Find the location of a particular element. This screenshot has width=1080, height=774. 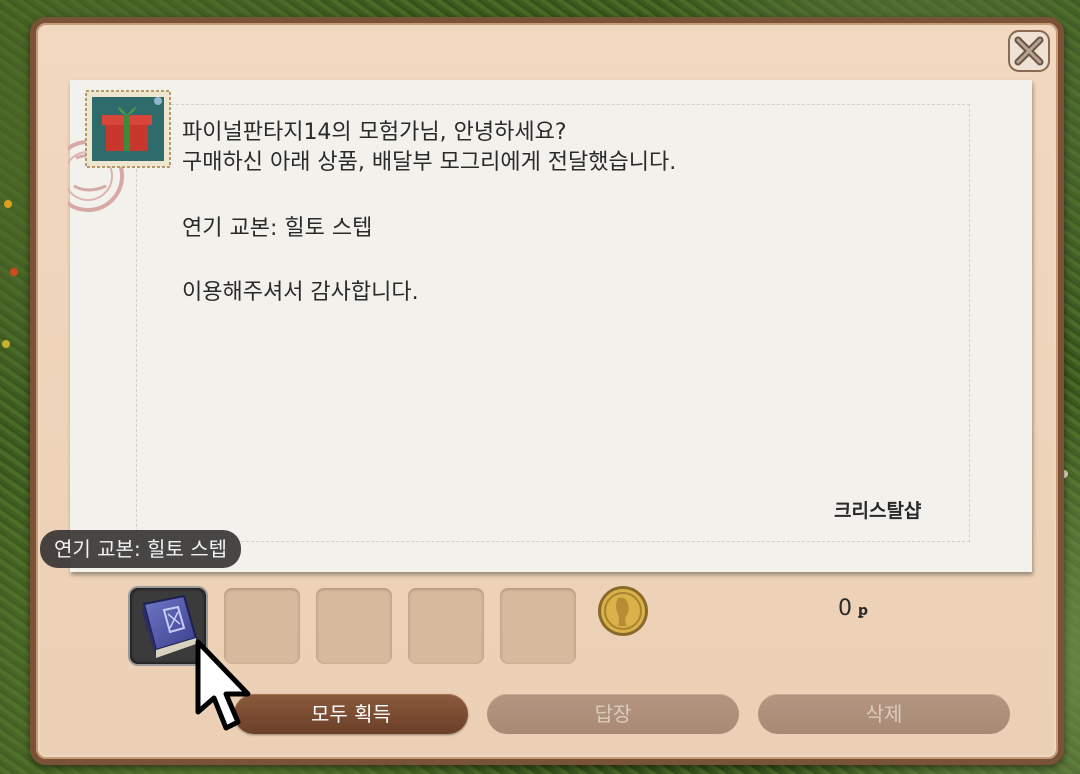

gil-unit: ꝑ is located at coordinates (863, 611).